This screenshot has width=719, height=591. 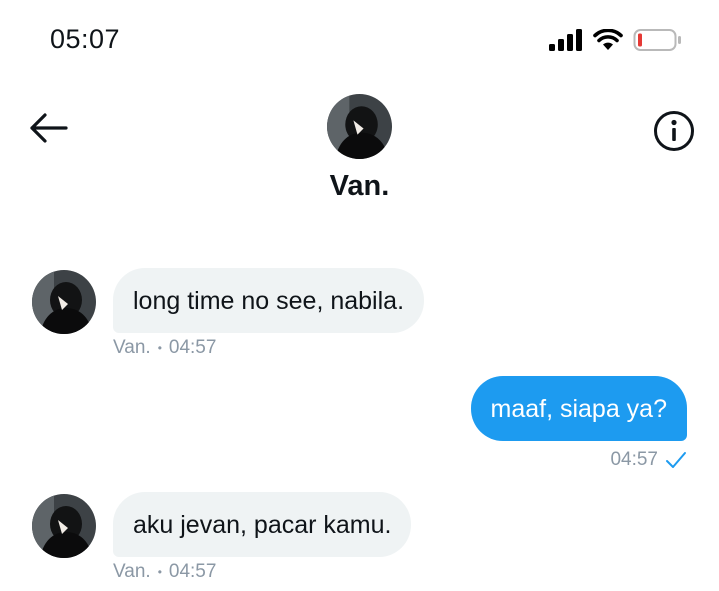 What do you see at coordinates (657, 40) in the screenshot?
I see `battery-low-icon` at bounding box center [657, 40].